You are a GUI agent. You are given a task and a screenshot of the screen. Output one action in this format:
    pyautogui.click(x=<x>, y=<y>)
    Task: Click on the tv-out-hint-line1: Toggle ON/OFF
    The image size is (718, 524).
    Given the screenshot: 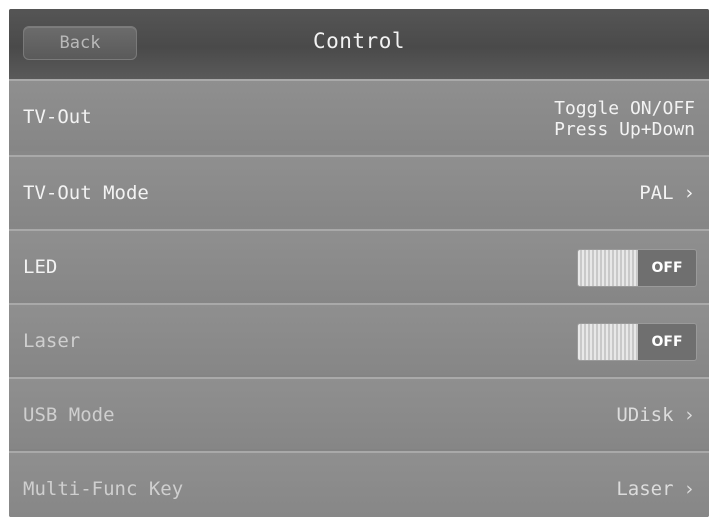 What is the action you would take?
    pyautogui.click(x=624, y=108)
    